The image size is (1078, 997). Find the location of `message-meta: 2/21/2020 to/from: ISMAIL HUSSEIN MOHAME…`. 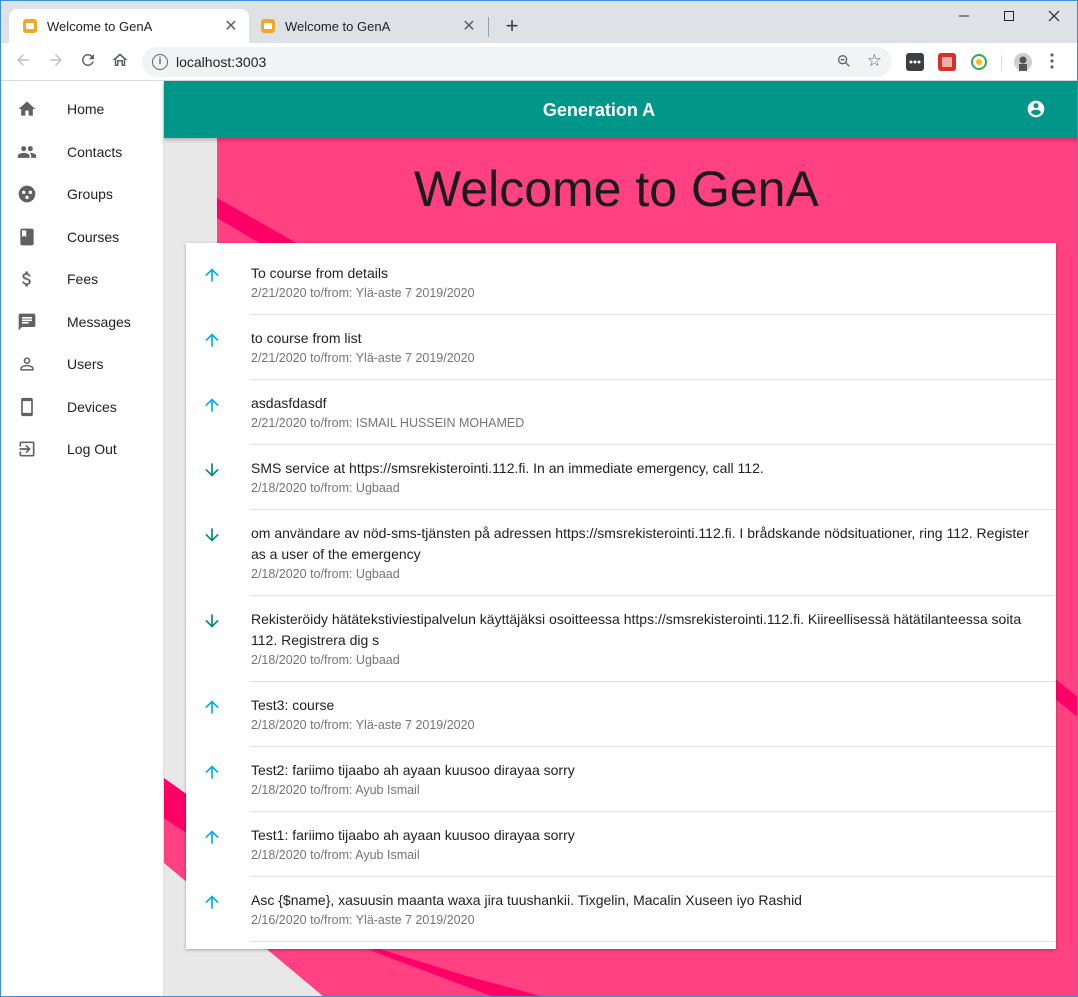

message-meta: 2/21/2020 to/from: ISMAIL HUSSEIN MOHAME… is located at coordinates (388, 423).